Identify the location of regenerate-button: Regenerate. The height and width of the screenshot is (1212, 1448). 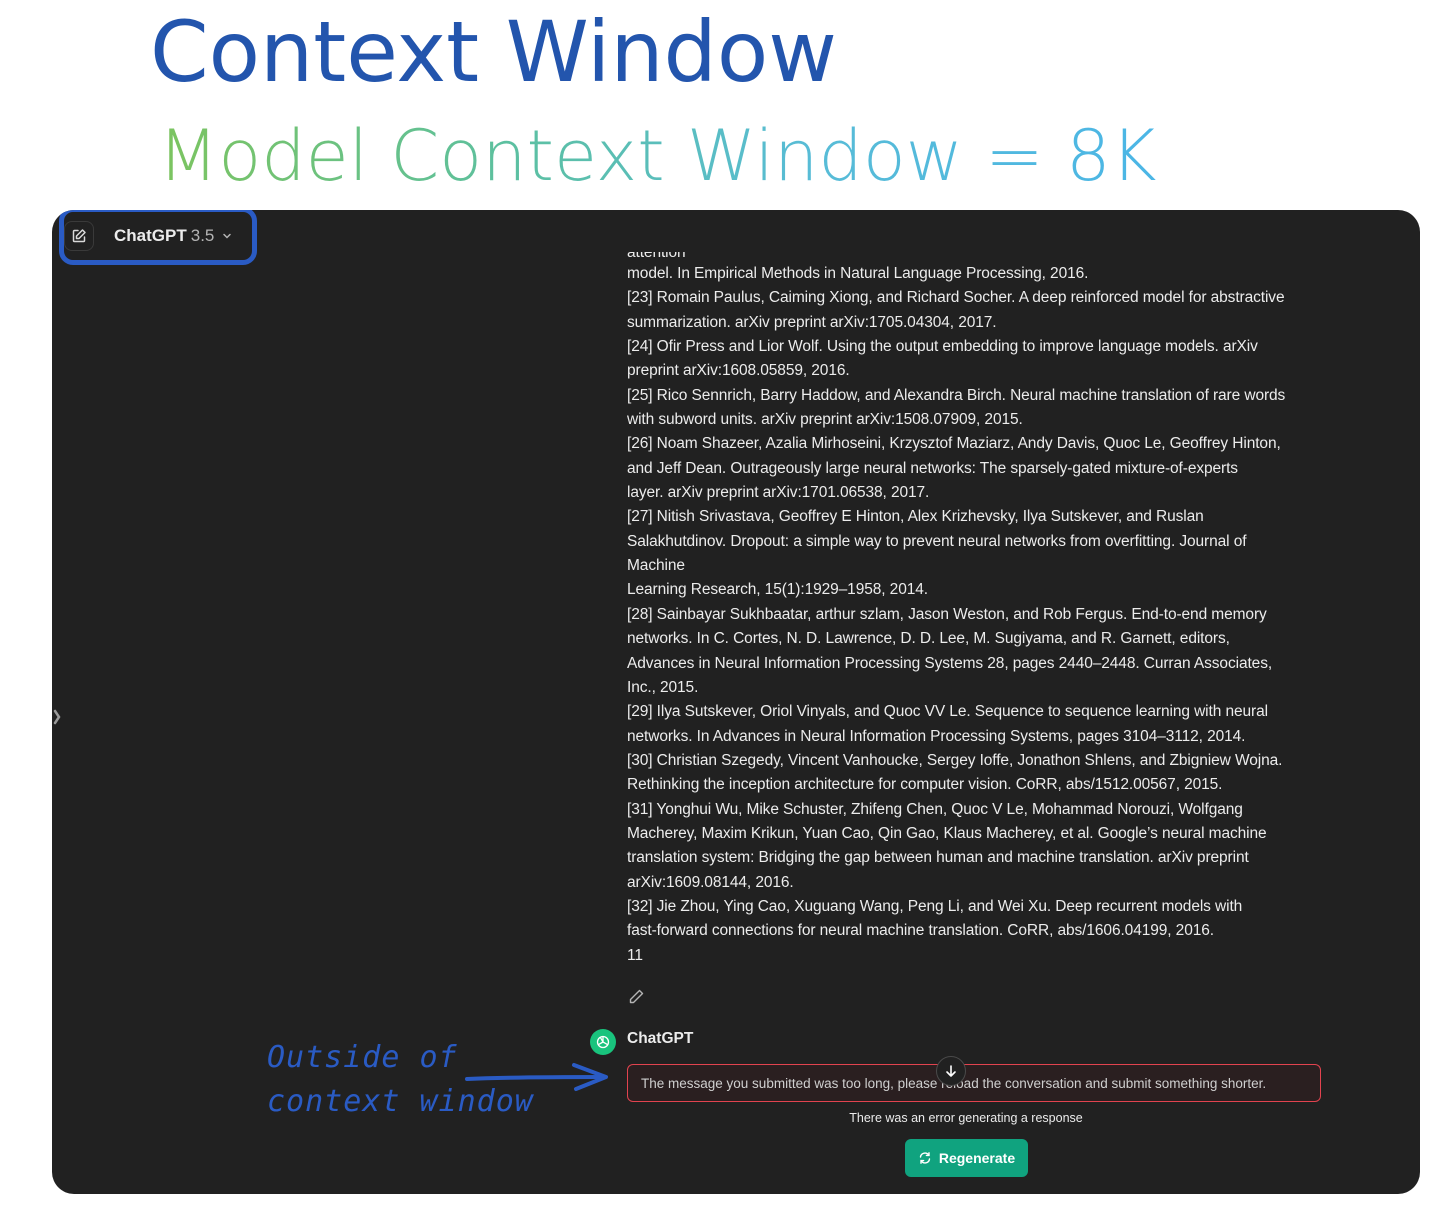
(966, 1158).